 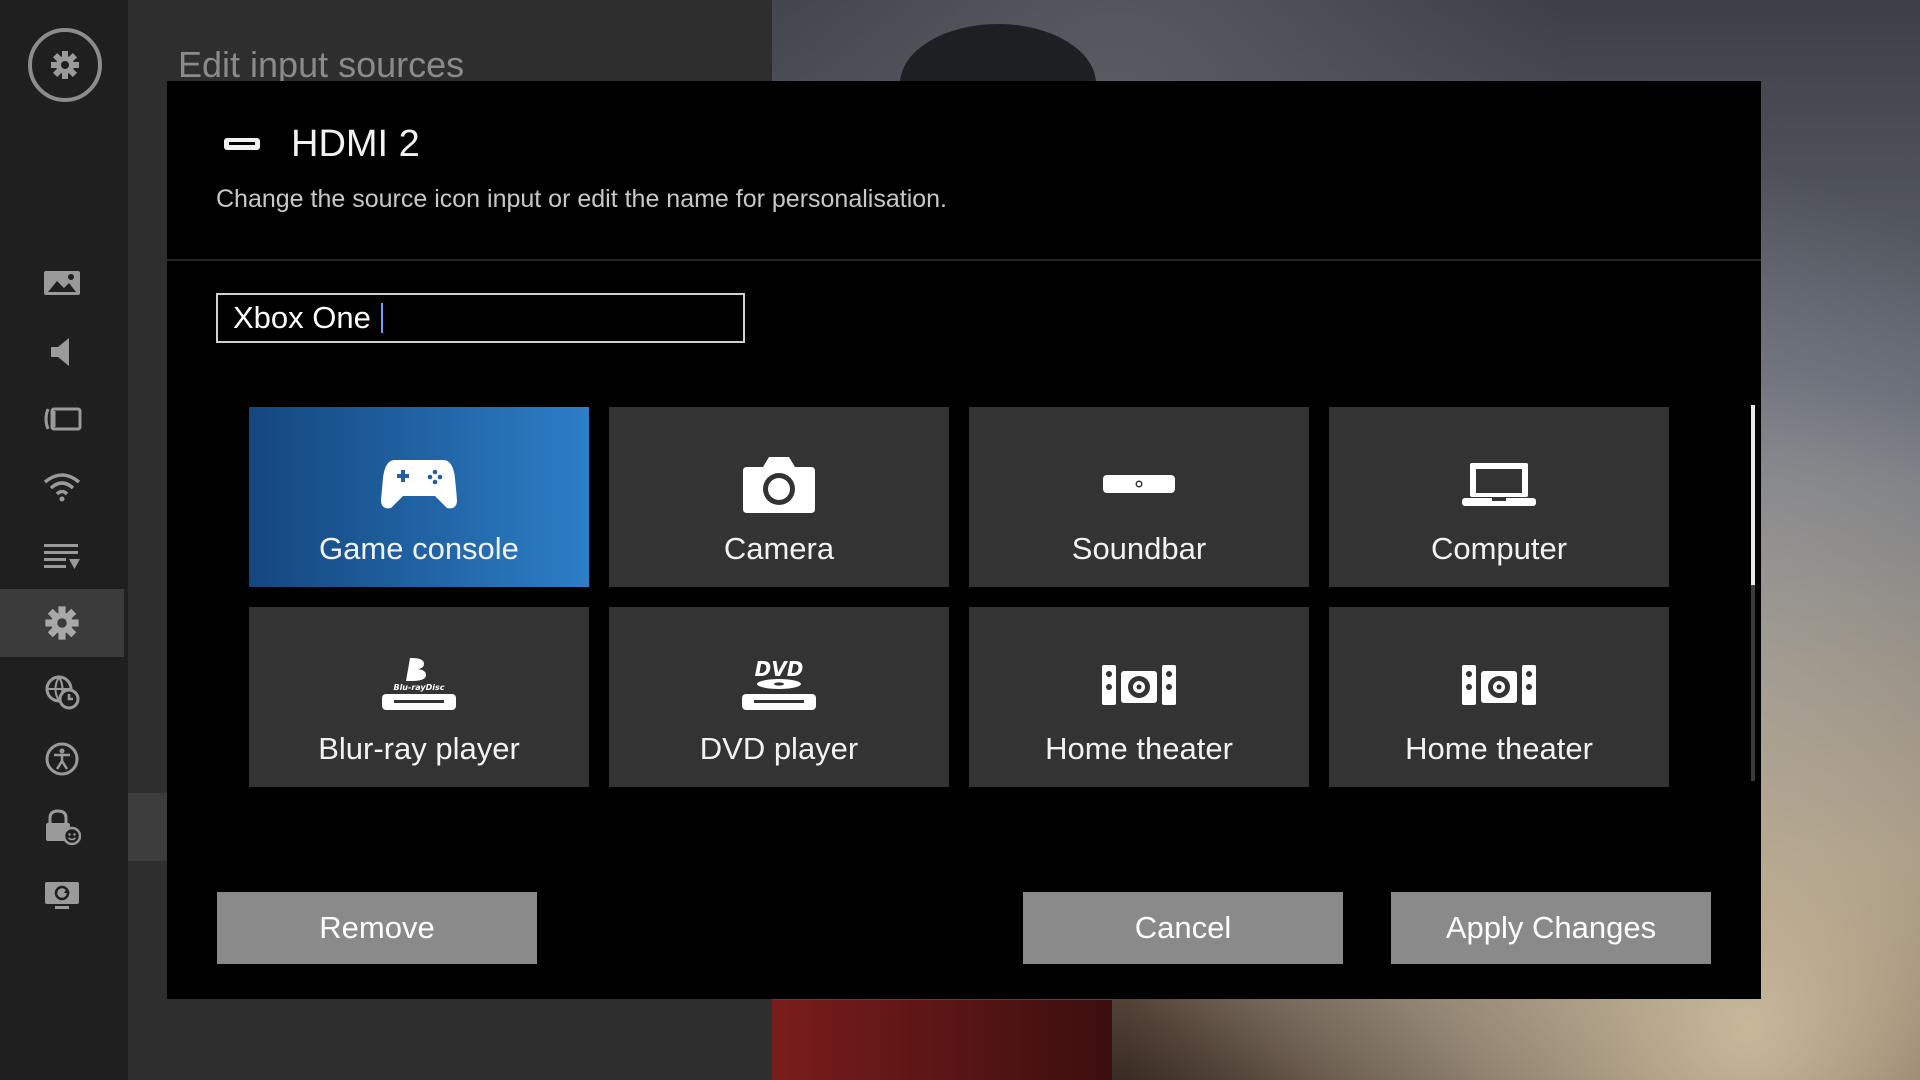 What do you see at coordinates (355, 144) in the screenshot?
I see `dialog-title: HDMI 2` at bounding box center [355, 144].